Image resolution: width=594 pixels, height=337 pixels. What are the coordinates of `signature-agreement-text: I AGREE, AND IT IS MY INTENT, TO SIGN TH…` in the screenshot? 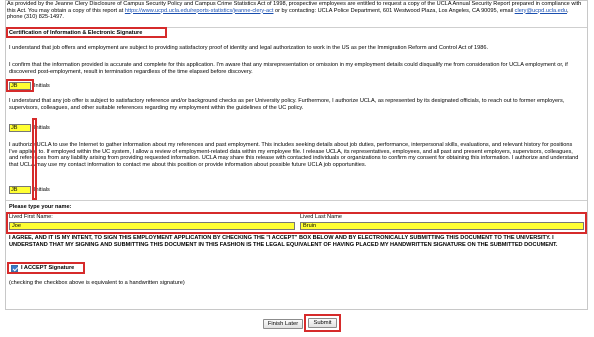 It's located at (283, 241).